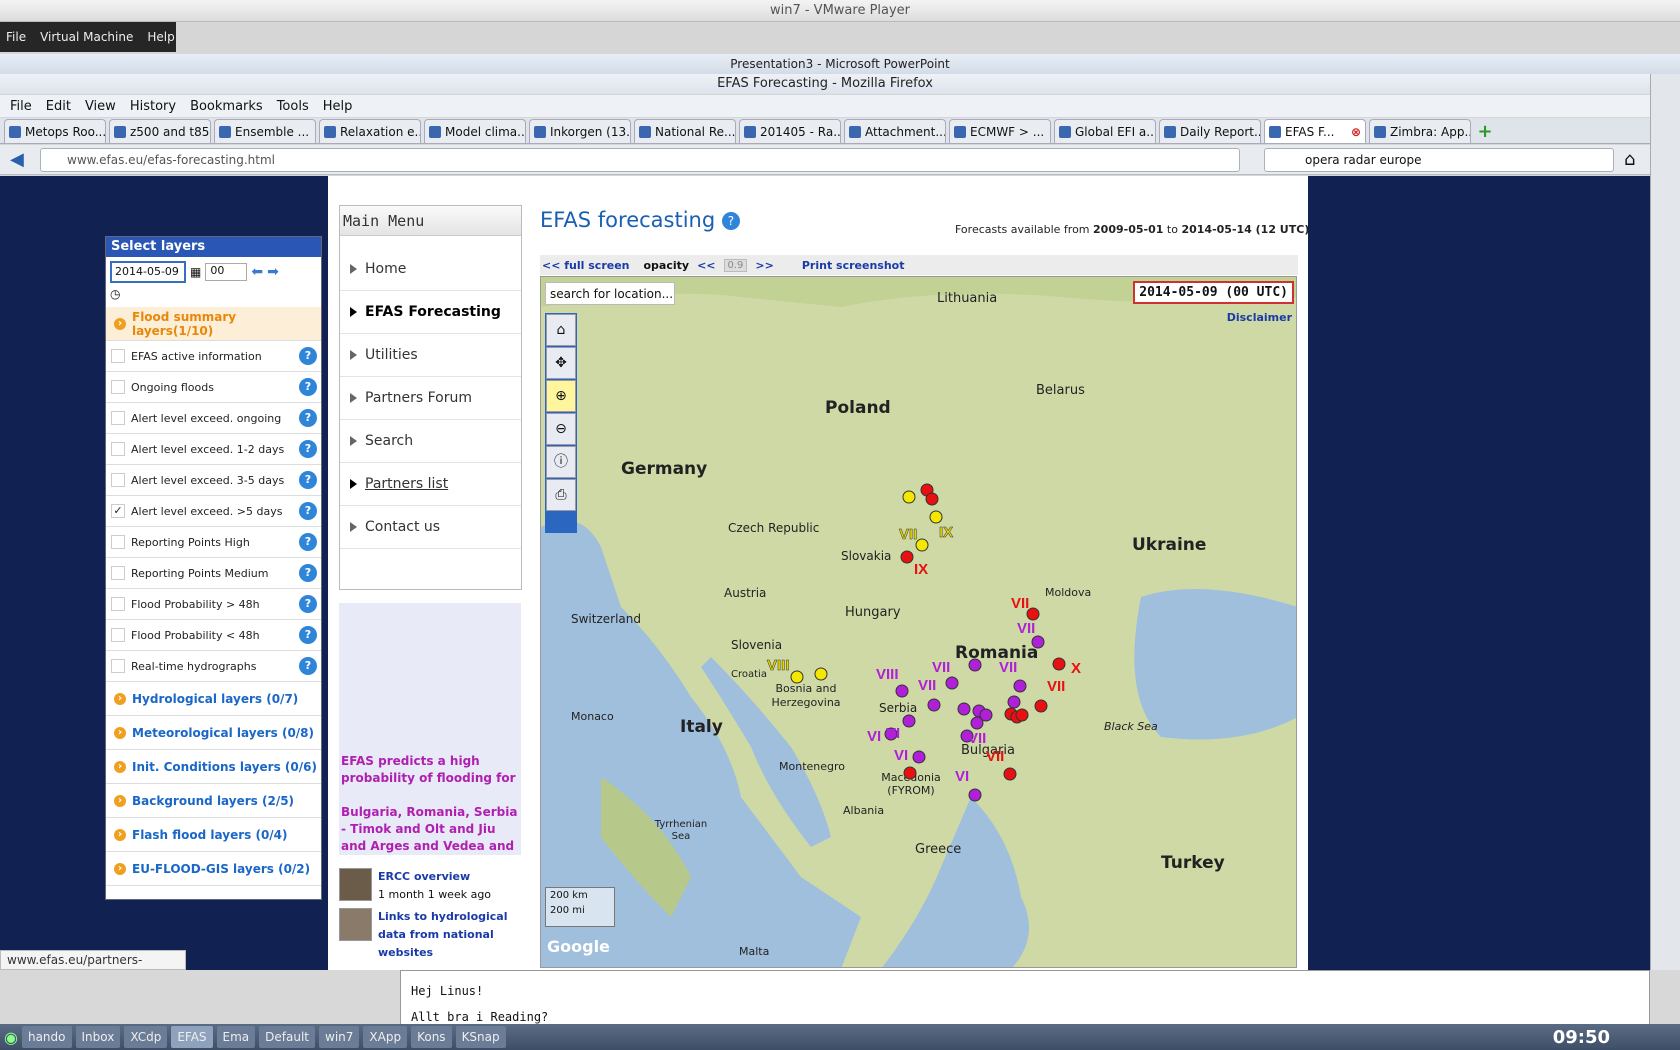 The width and height of the screenshot is (1680, 1050). I want to click on taskbar-item: win7, so click(339, 1037).